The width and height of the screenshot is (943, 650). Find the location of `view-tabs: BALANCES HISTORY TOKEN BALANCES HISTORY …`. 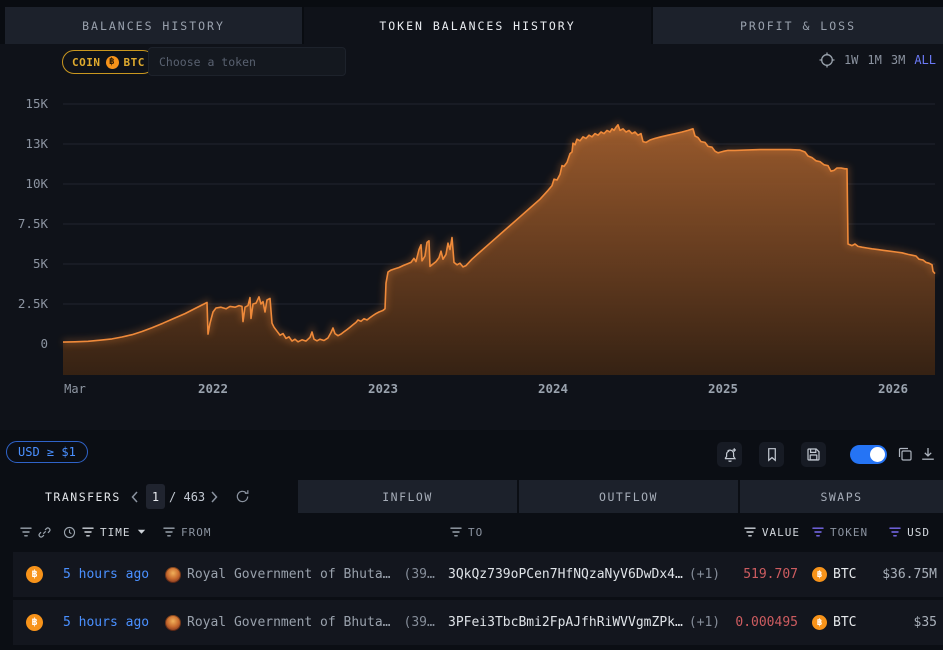

view-tabs: BALANCES HISTORY TOKEN BALANCES HISTORY … is located at coordinates (471, 22).